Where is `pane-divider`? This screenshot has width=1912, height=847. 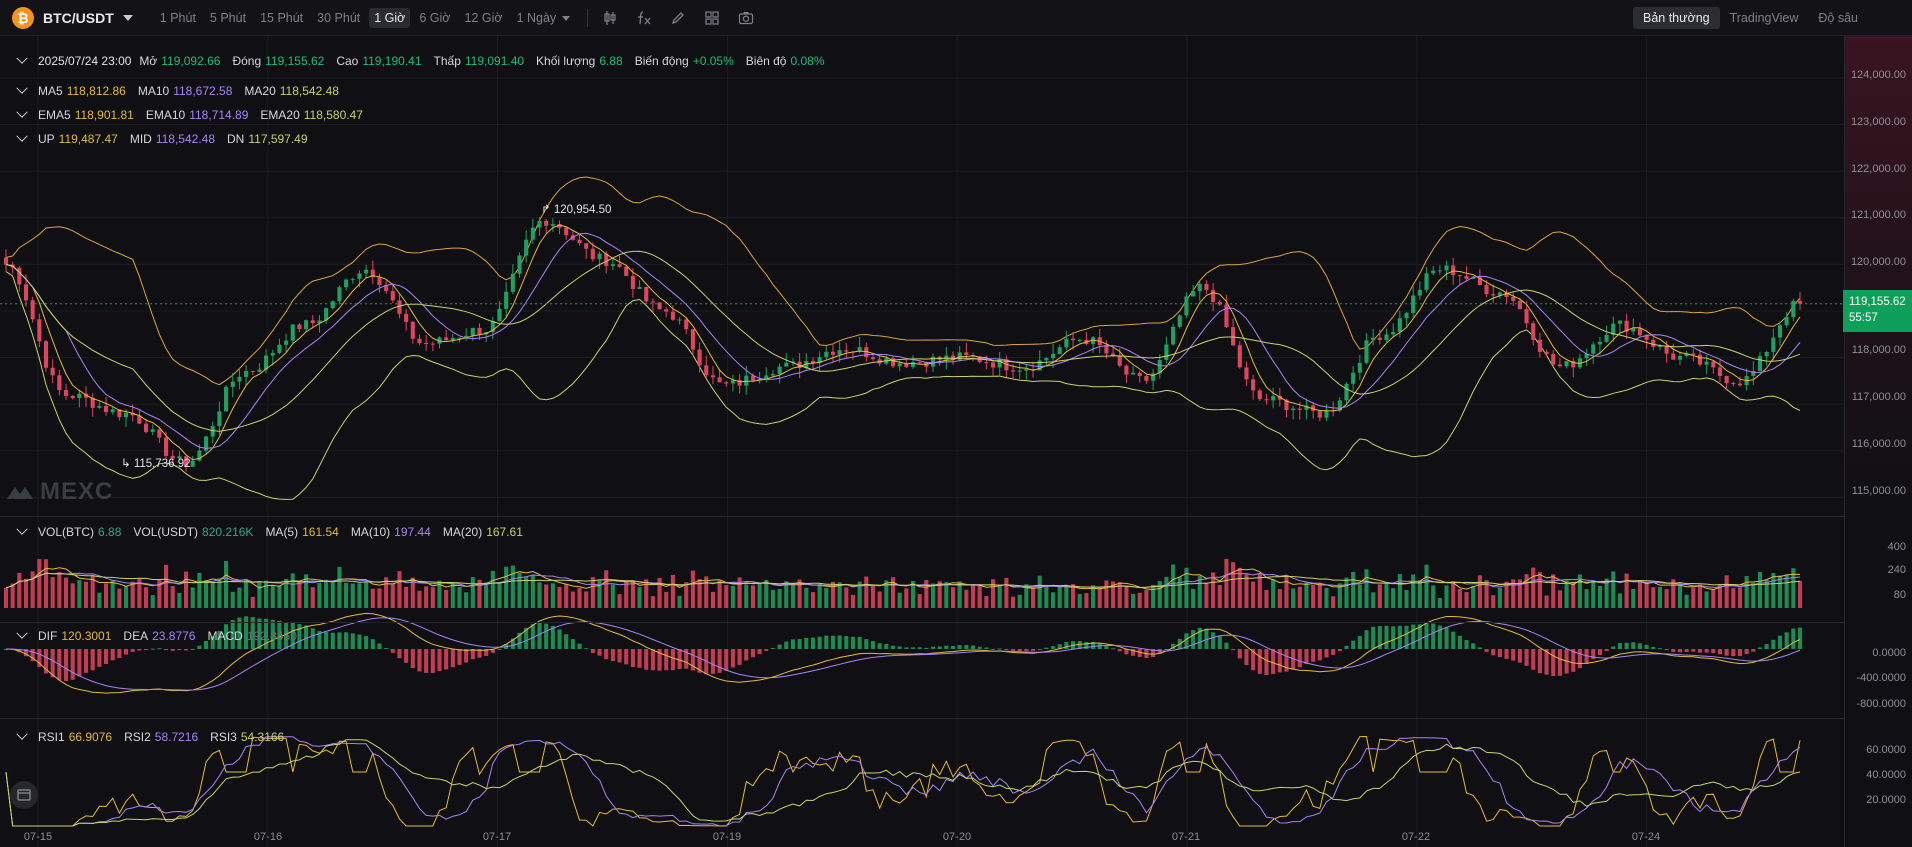 pane-divider is located at coordinates (922, 516).